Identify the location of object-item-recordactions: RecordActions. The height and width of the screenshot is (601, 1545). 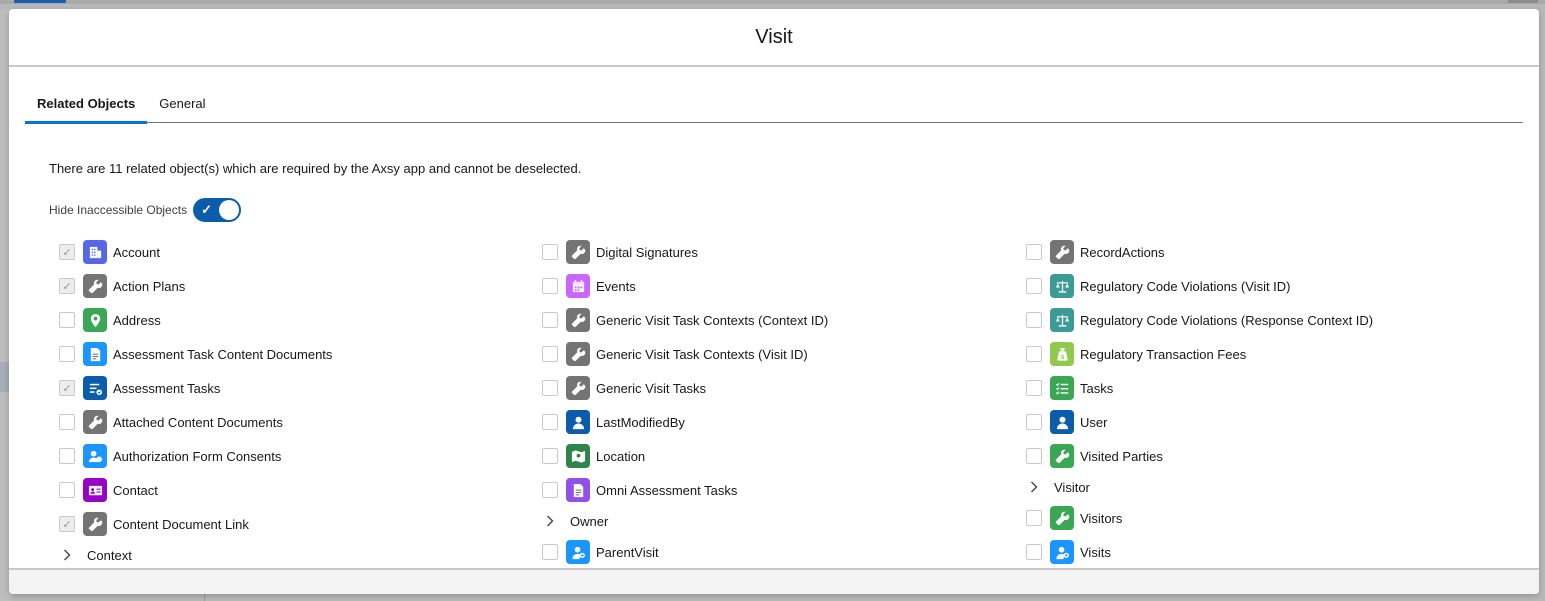
(1194, 252).